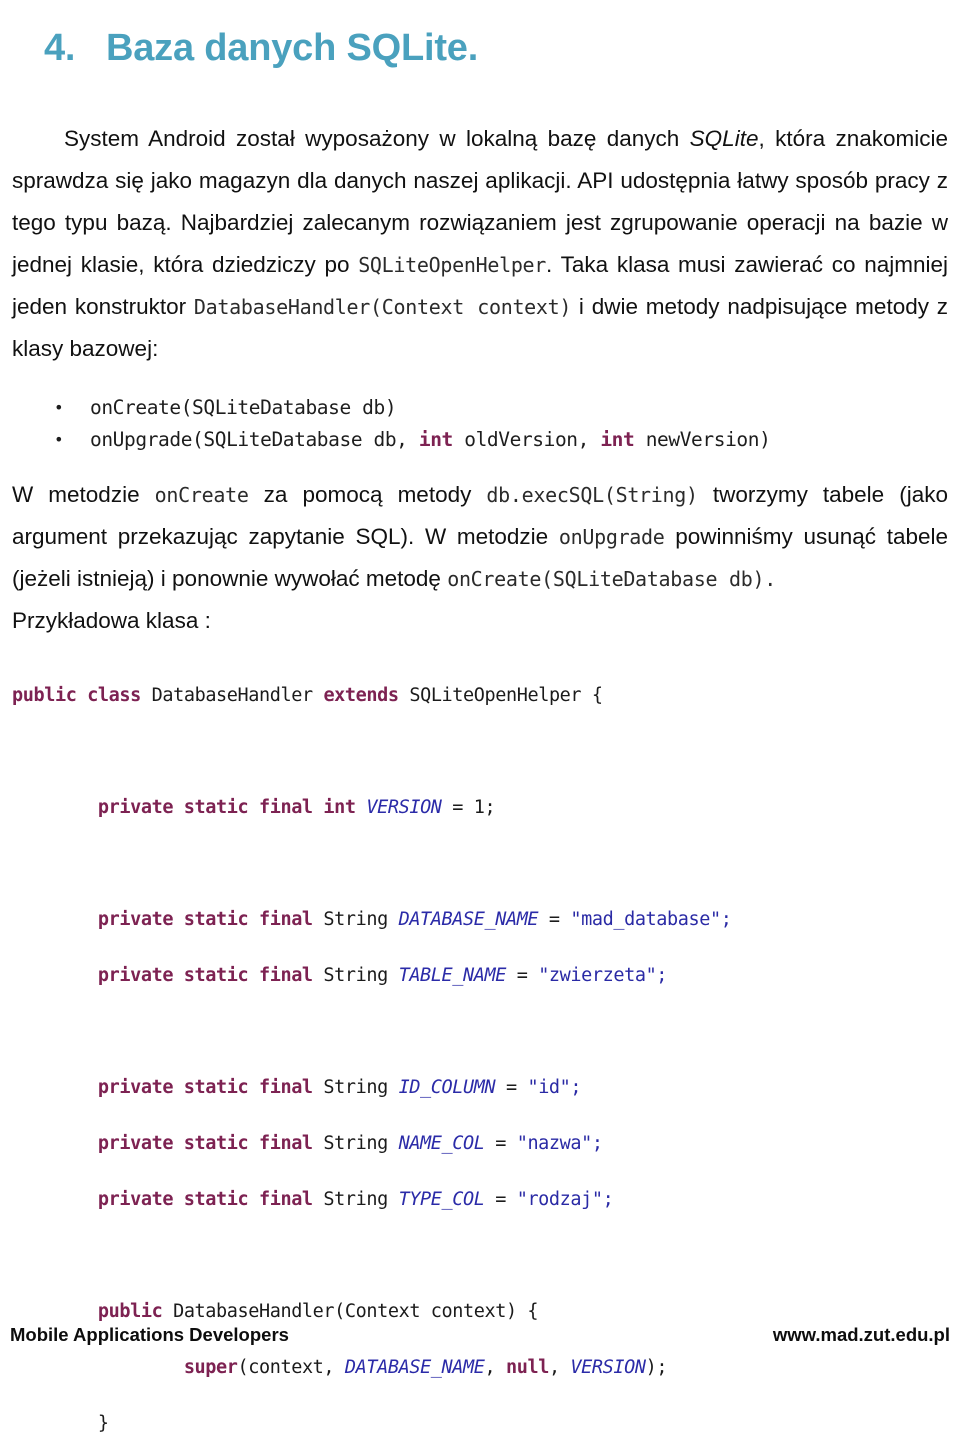 This screenshot has height=1438, width=960. I want to click on para2-segment-b: za pomocą metody, so click(367, 494).